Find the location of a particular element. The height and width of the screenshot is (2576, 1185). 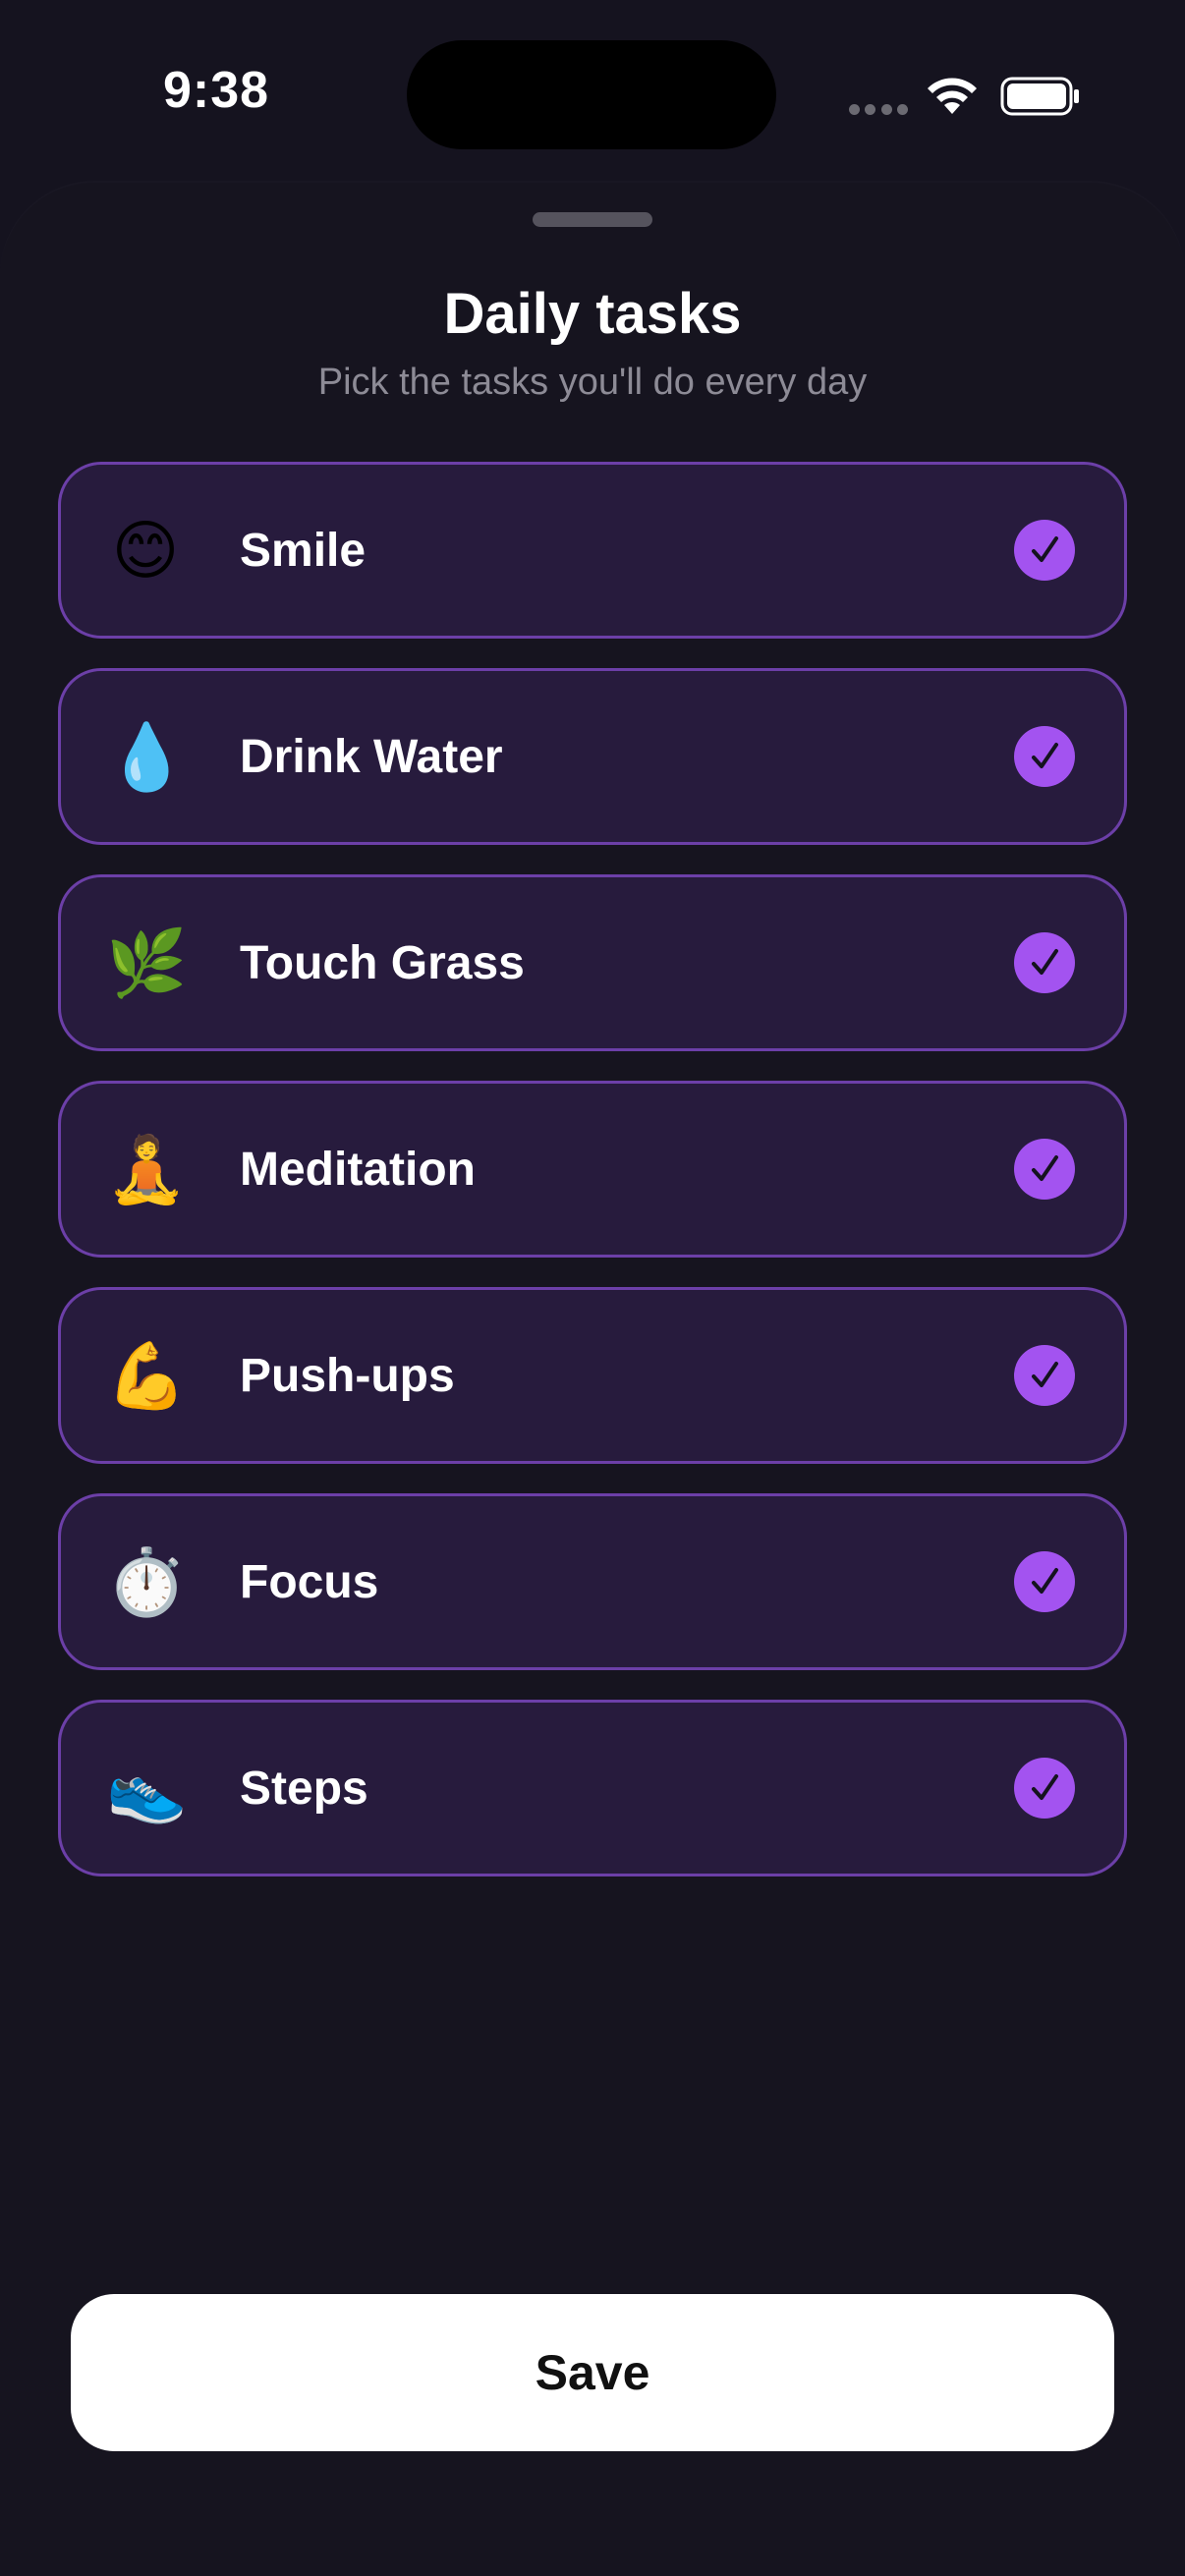

herb-icon: 🌿 is located at coordinates (147, 962).